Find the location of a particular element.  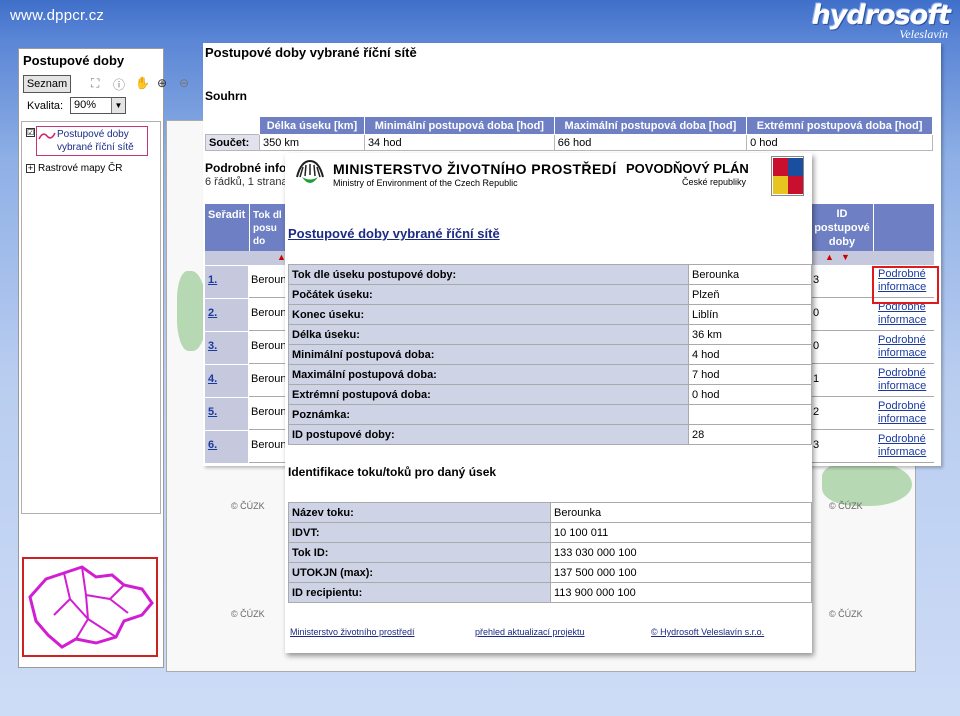

field-value: Berounka is located at coordinates (681, 512).